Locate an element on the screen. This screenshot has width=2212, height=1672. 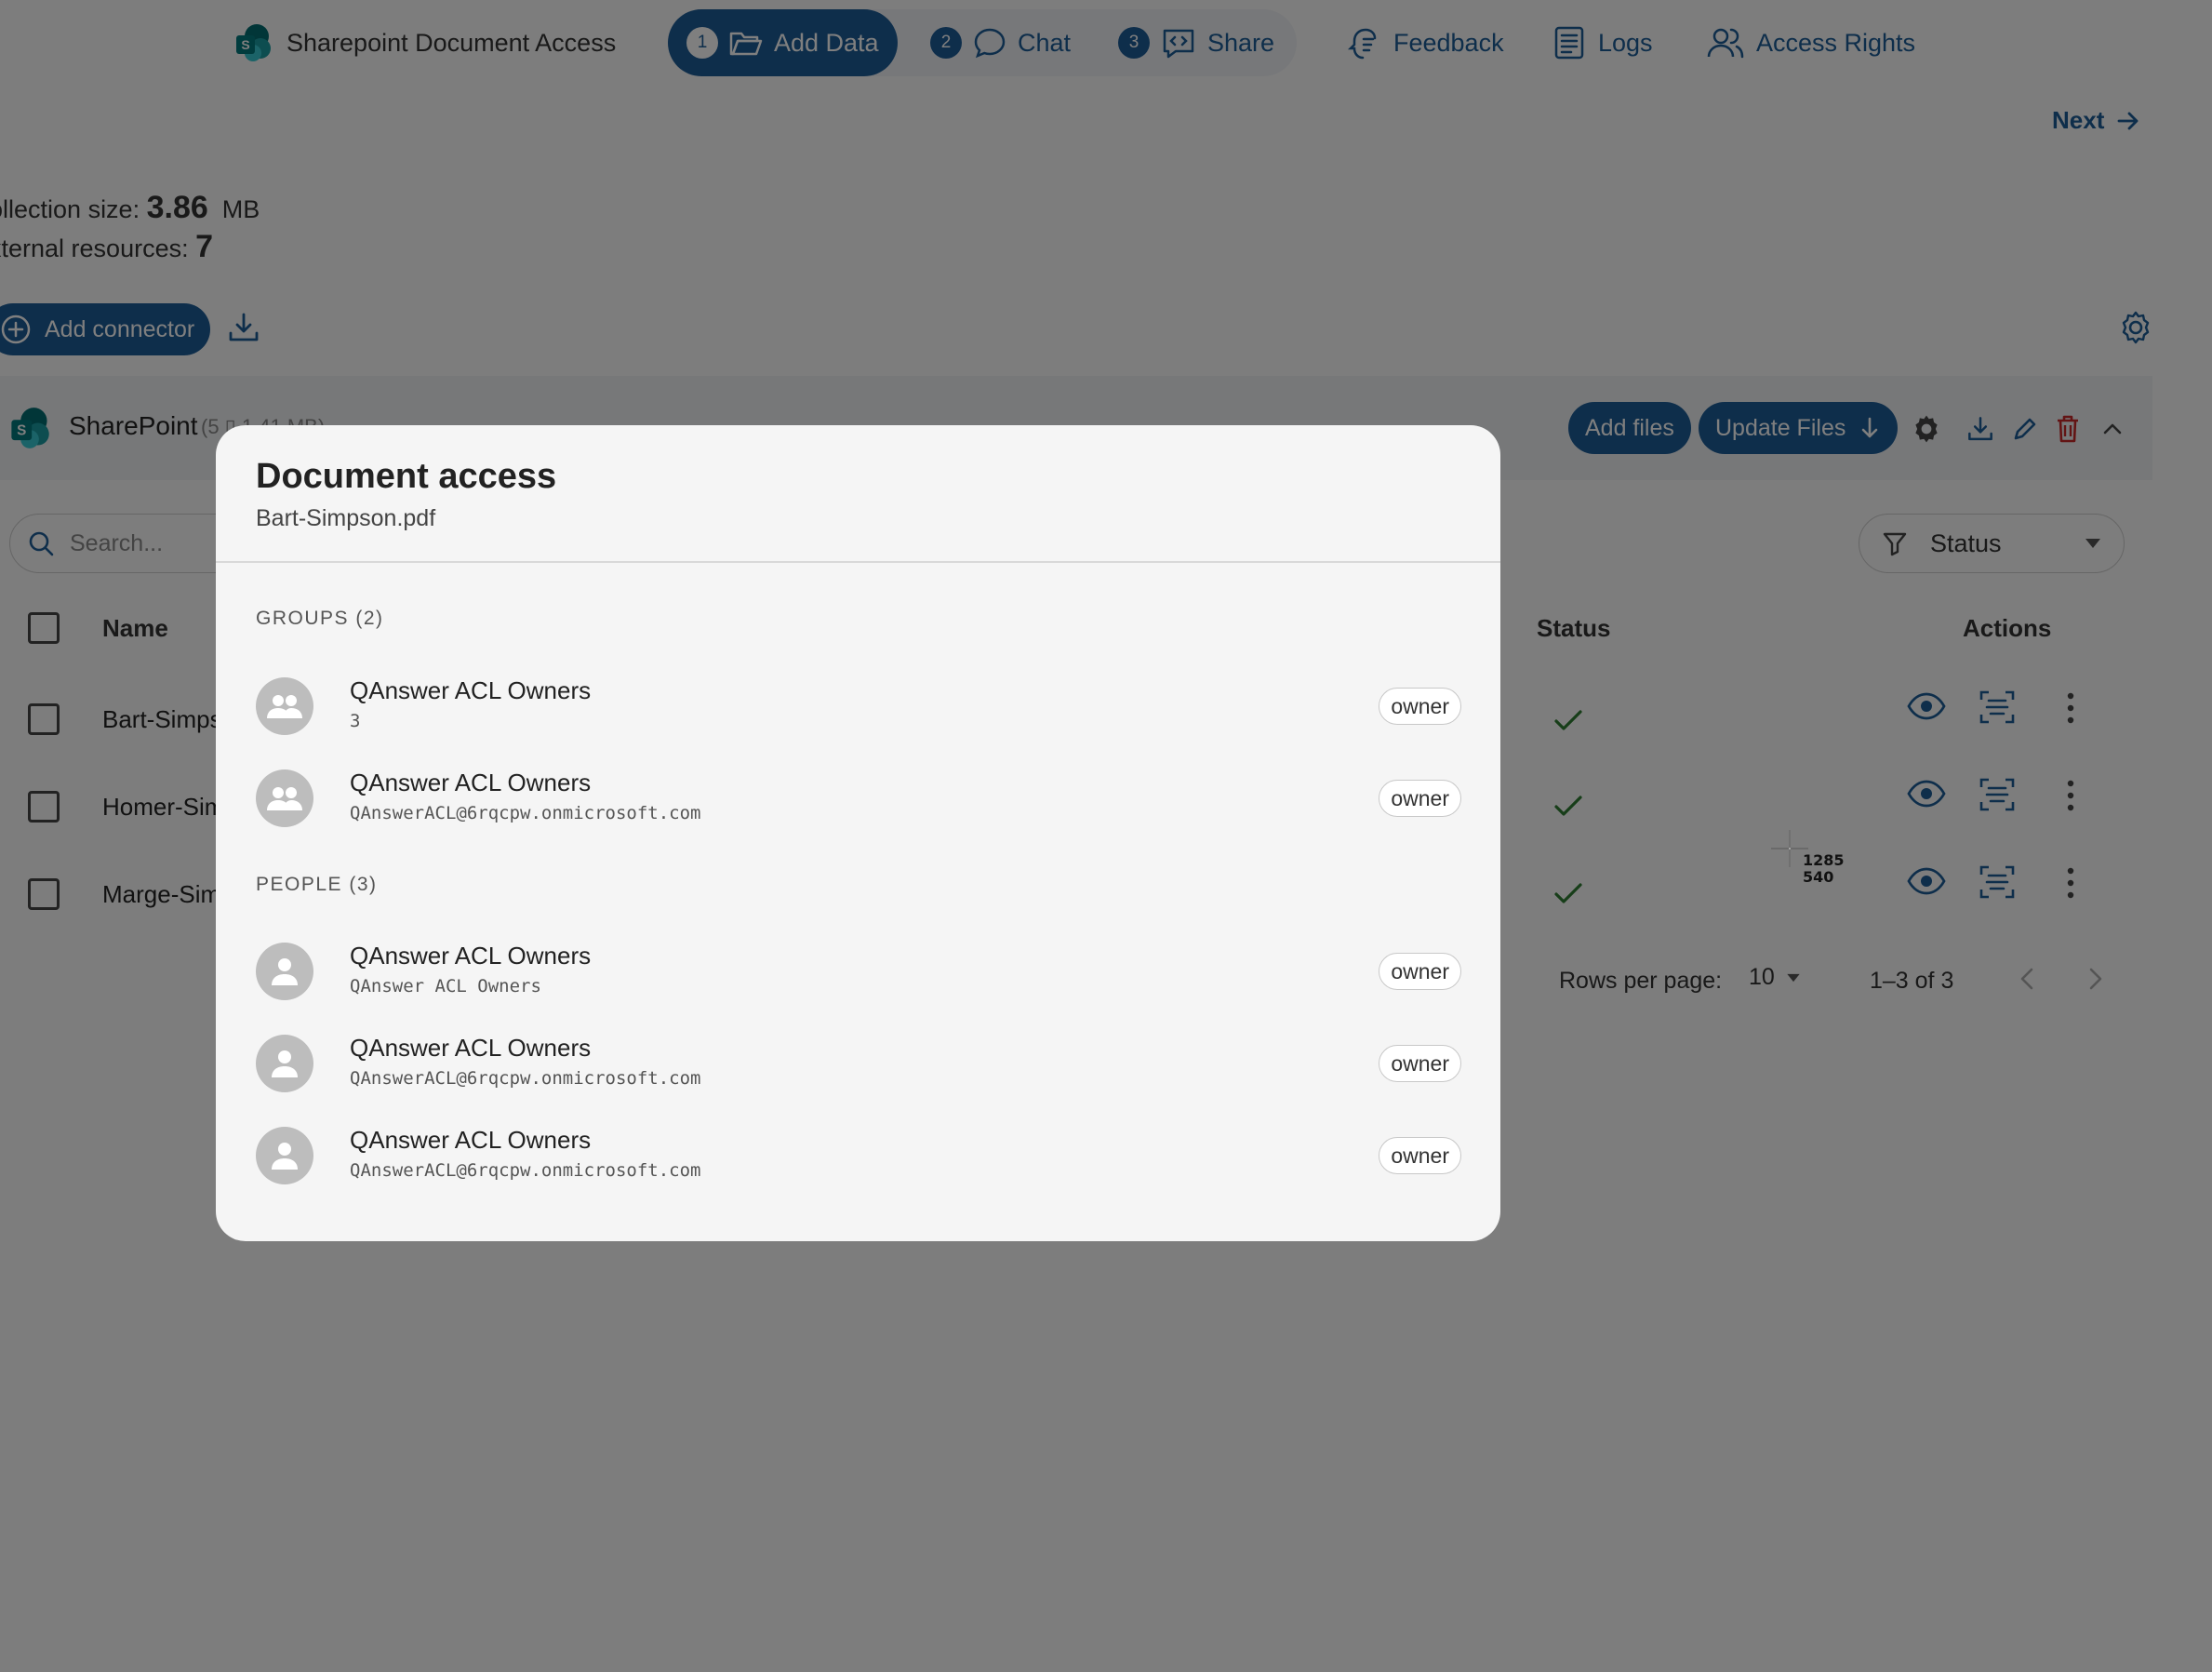
cursor-coordinates: 1285 540 is located at coordinates (1824, 869).